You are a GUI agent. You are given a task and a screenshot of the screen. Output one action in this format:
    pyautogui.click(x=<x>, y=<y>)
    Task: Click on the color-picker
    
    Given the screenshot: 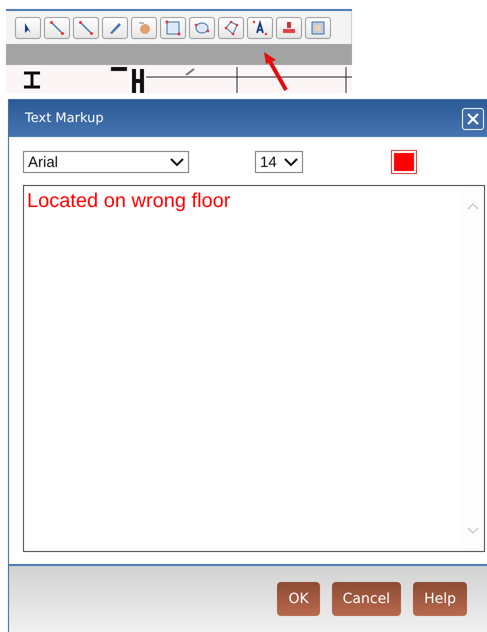 What is the action you would take?
    pyautogui.click(x=404, y=162)
    